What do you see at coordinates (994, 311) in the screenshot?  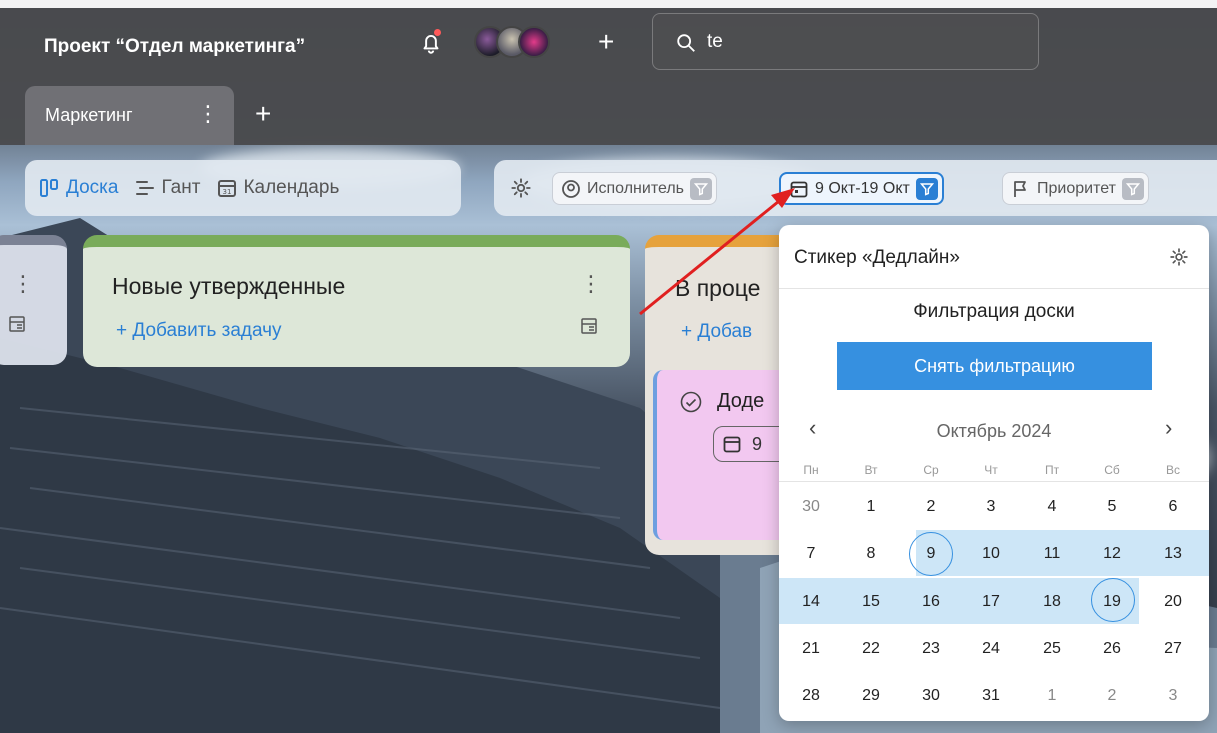 I see `popup-subtitle: Фильтрация доски` at bounding box center [994, 311].